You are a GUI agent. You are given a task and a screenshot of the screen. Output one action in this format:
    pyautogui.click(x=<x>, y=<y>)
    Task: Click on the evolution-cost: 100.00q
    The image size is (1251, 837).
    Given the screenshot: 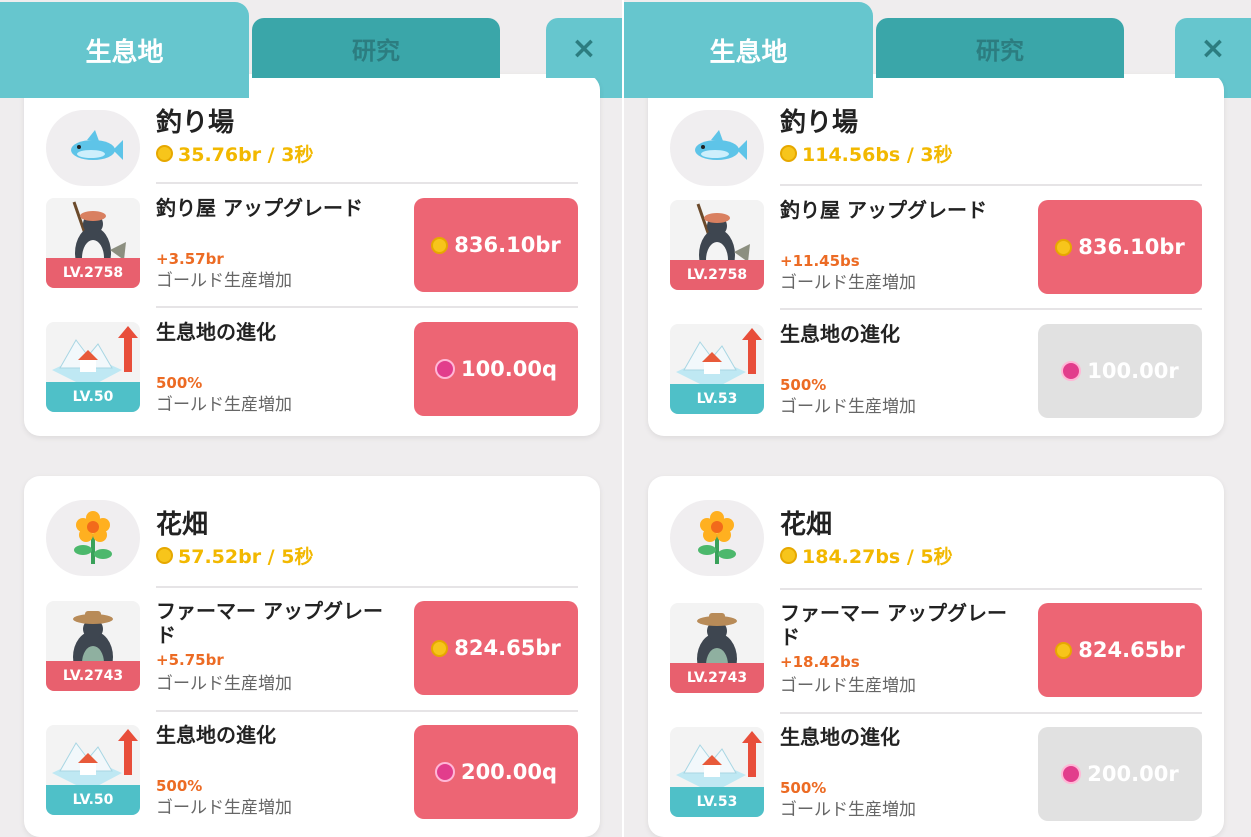 What is the action you would take?
    pyautogui.click(x=509, y=369)
    